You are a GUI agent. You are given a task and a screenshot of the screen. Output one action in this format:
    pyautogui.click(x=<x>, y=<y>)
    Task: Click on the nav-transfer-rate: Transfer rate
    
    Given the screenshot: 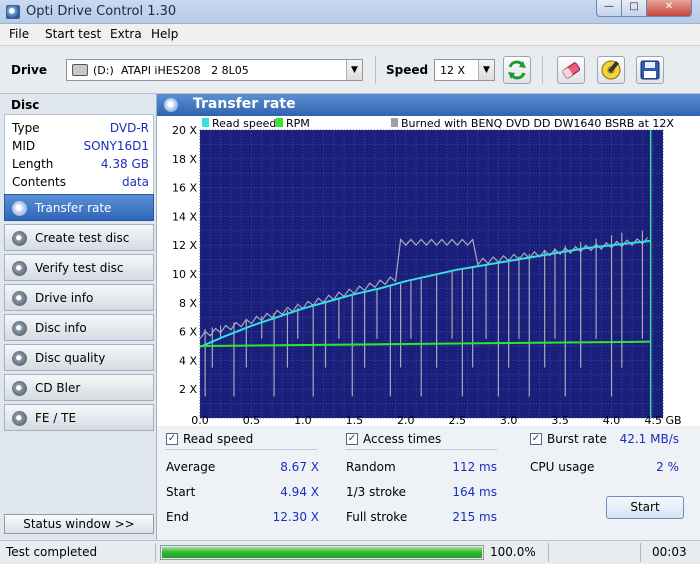 What is the action you would take?
    pyautogui.click(x=79, y=207)
    